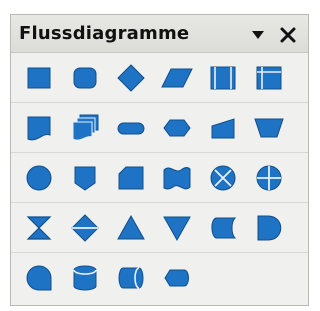 The image size is (320, 311). What do you see at coordinates (85, 228) in the screenshot?
I see `sort-shape-button` at bounding box center [85, 228].